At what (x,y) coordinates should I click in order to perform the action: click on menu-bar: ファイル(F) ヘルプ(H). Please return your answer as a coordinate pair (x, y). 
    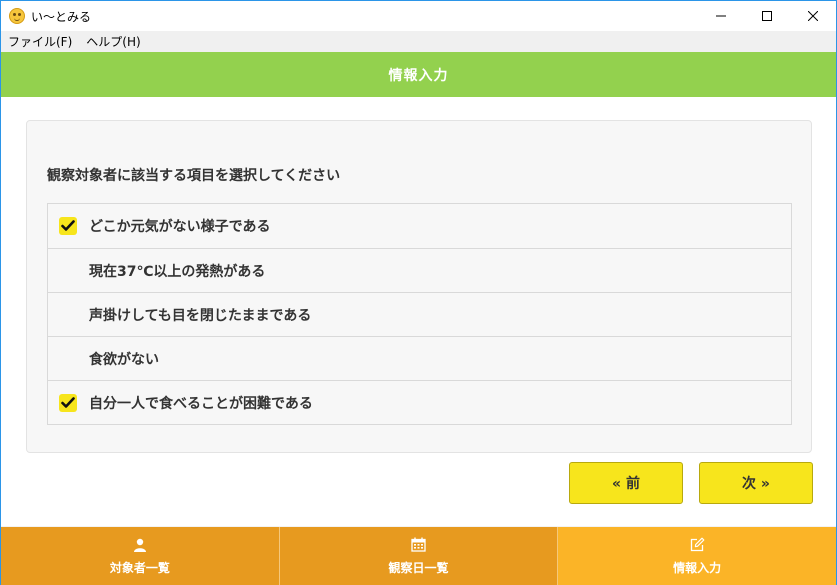
    Looking at the image, I should click on (418, 41).